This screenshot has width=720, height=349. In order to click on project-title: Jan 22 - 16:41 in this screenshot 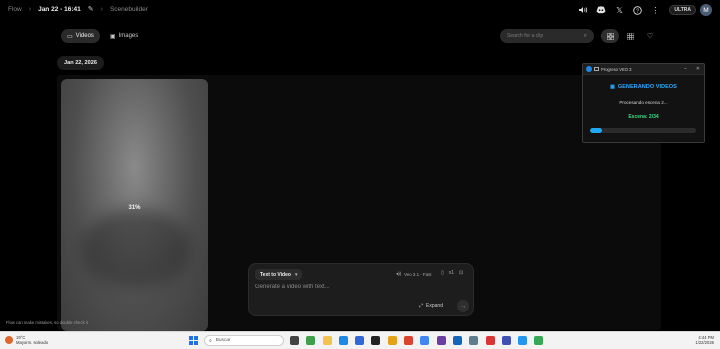, I will do `click(59, 9)`.